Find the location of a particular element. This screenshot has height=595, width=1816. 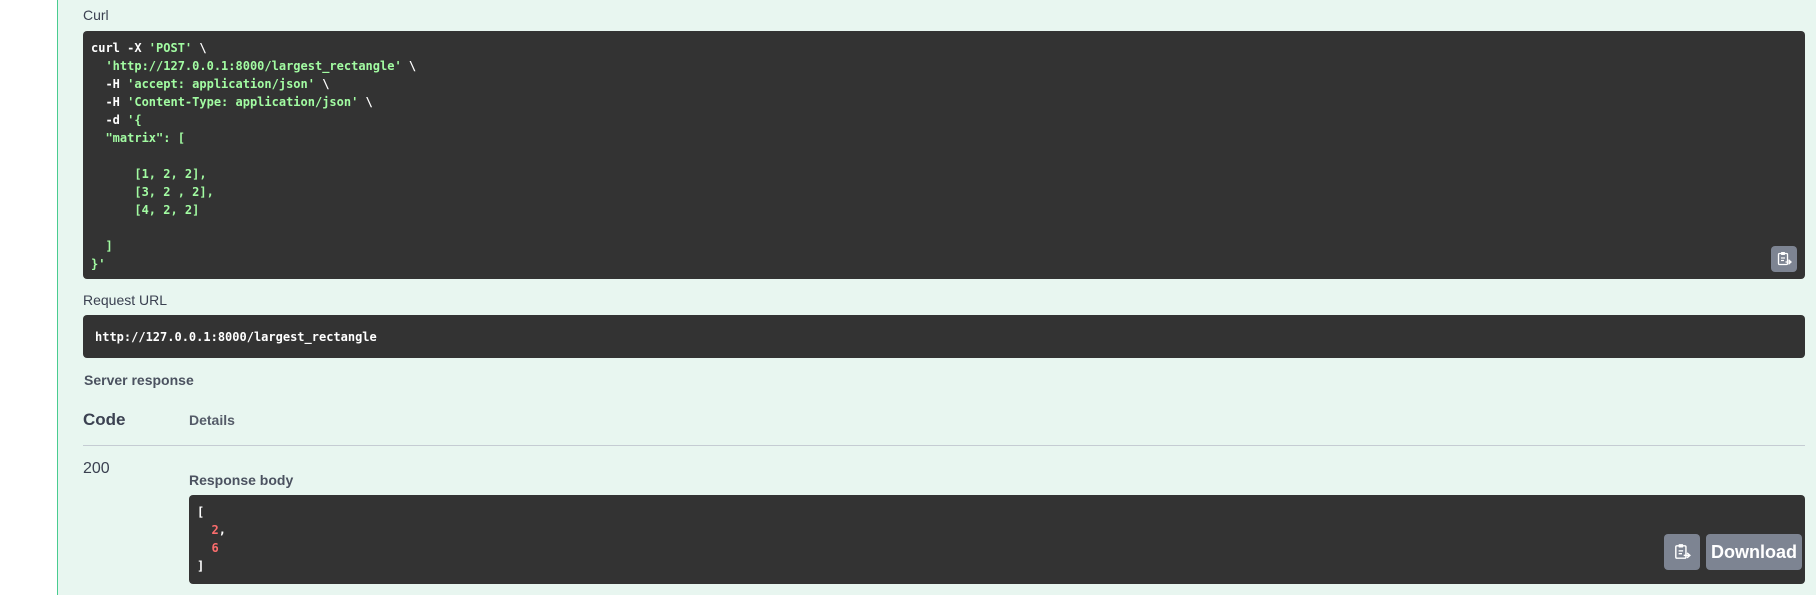

curl-token: ] is located at coordinates (102, 246).